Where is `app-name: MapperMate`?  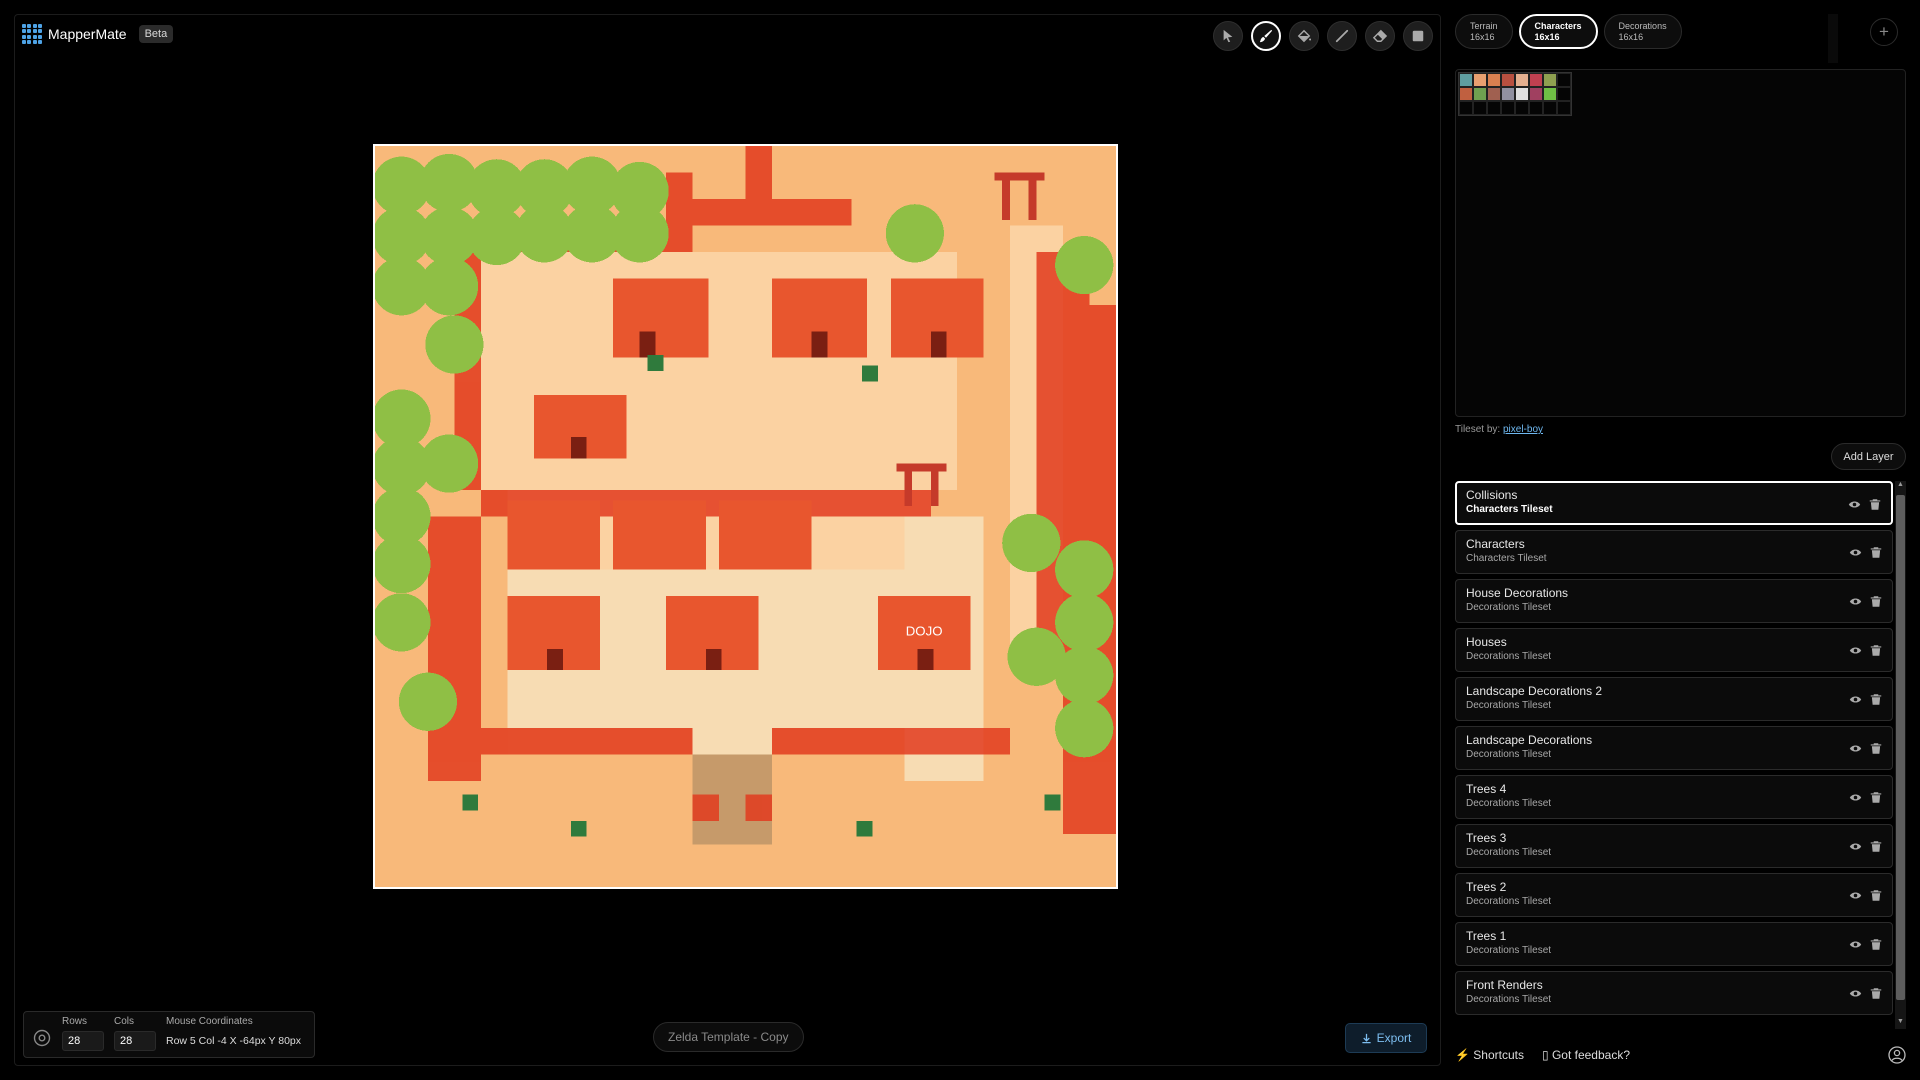
app-name: MapperMate is located at coordinates (87, 34).